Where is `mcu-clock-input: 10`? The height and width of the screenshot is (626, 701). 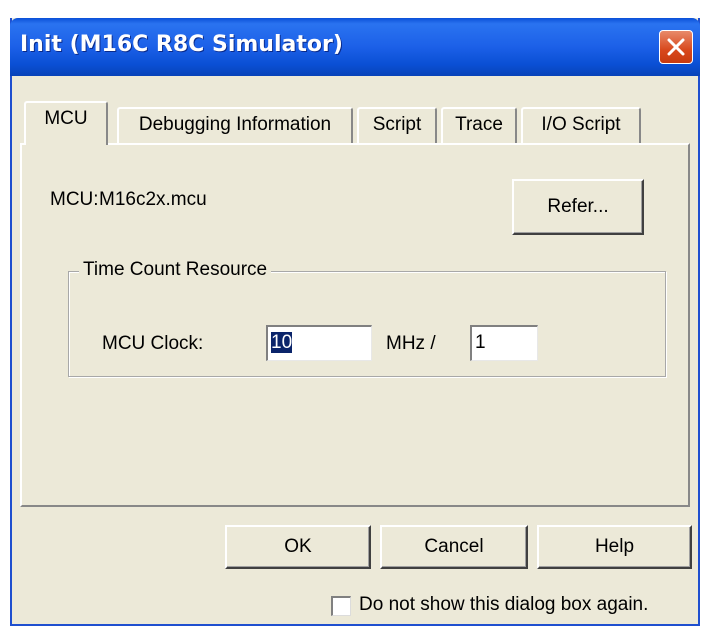 mcu-clock-input: 10 is located at coordinates (319, 343).